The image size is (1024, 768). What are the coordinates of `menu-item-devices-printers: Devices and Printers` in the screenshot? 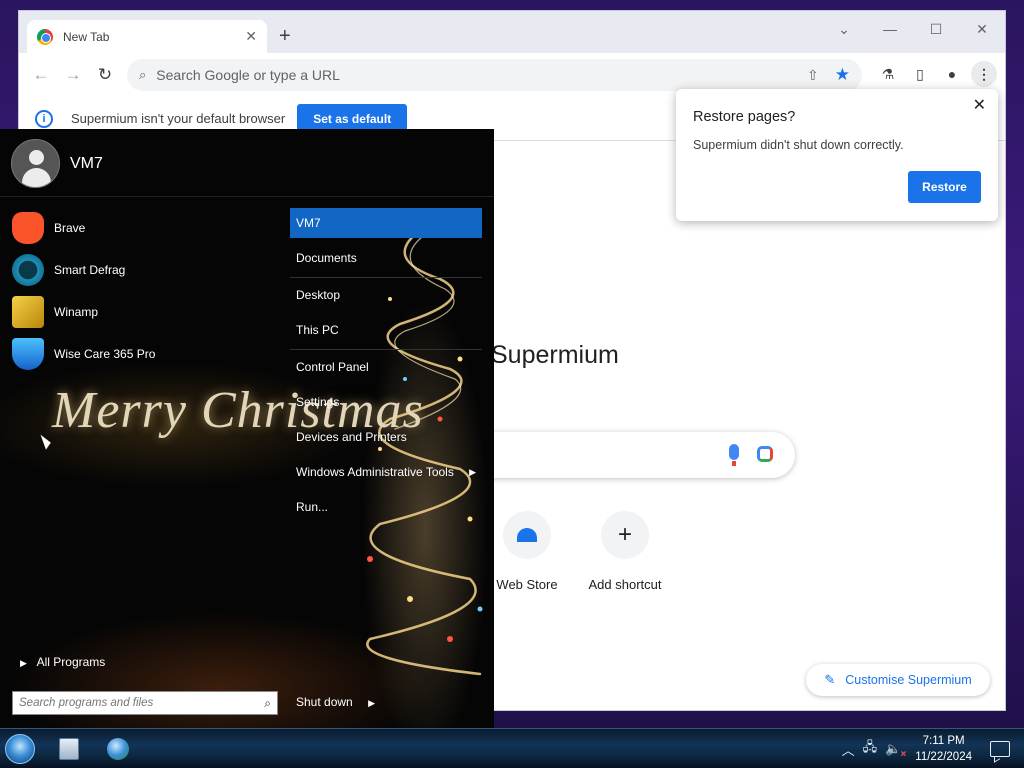 It's located at (386, 437).